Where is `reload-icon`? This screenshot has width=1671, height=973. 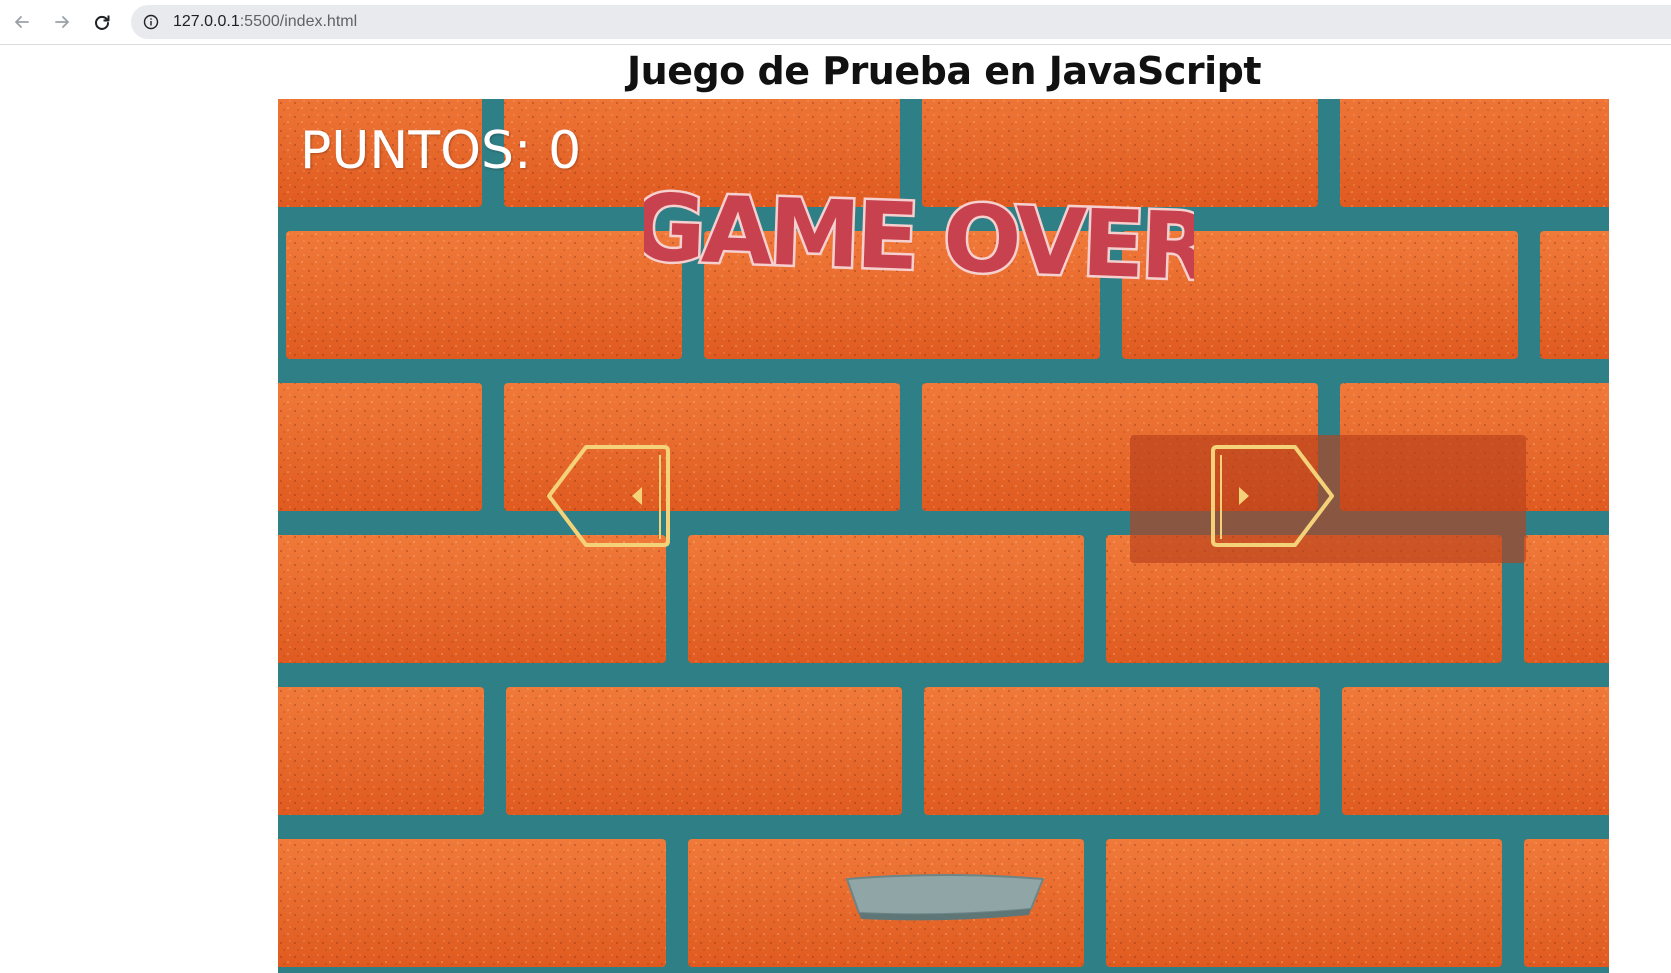 reload-icon is located at coordinates (102, 22).